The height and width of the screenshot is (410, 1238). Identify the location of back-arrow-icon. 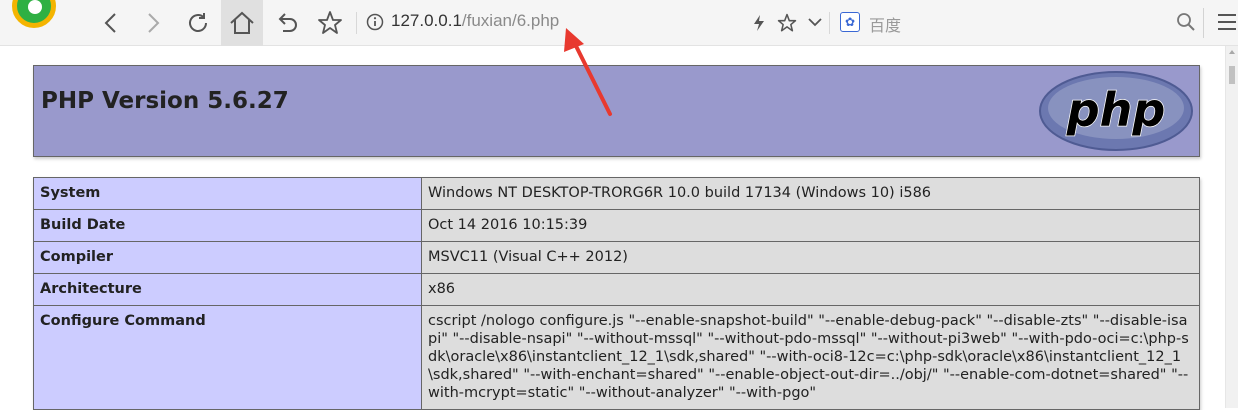
(110, 23).